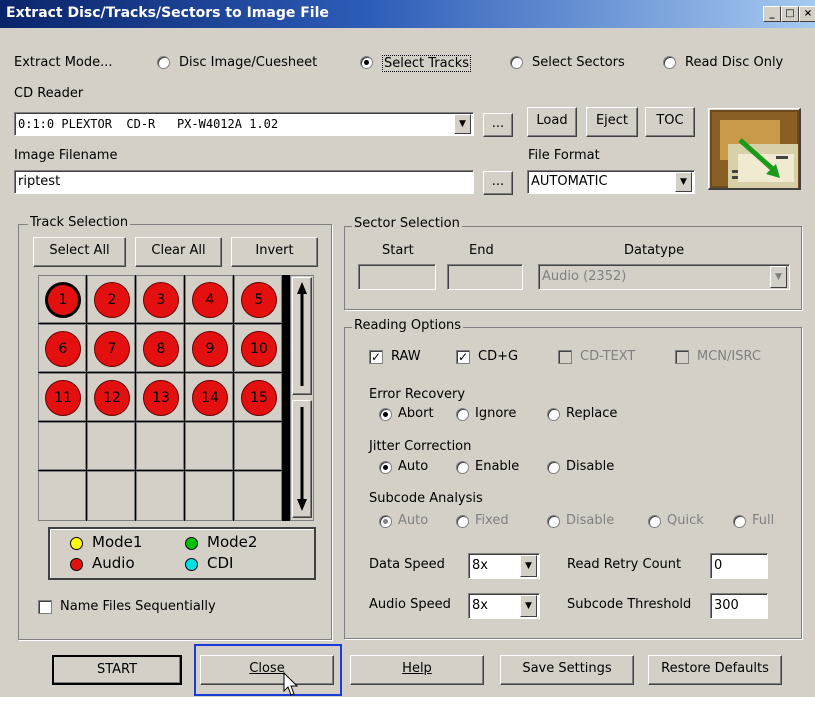  What do you see at coordinates (516, 62) in the screenshot?
I see `radio-select-sectors` at bounding box center [516, 62].